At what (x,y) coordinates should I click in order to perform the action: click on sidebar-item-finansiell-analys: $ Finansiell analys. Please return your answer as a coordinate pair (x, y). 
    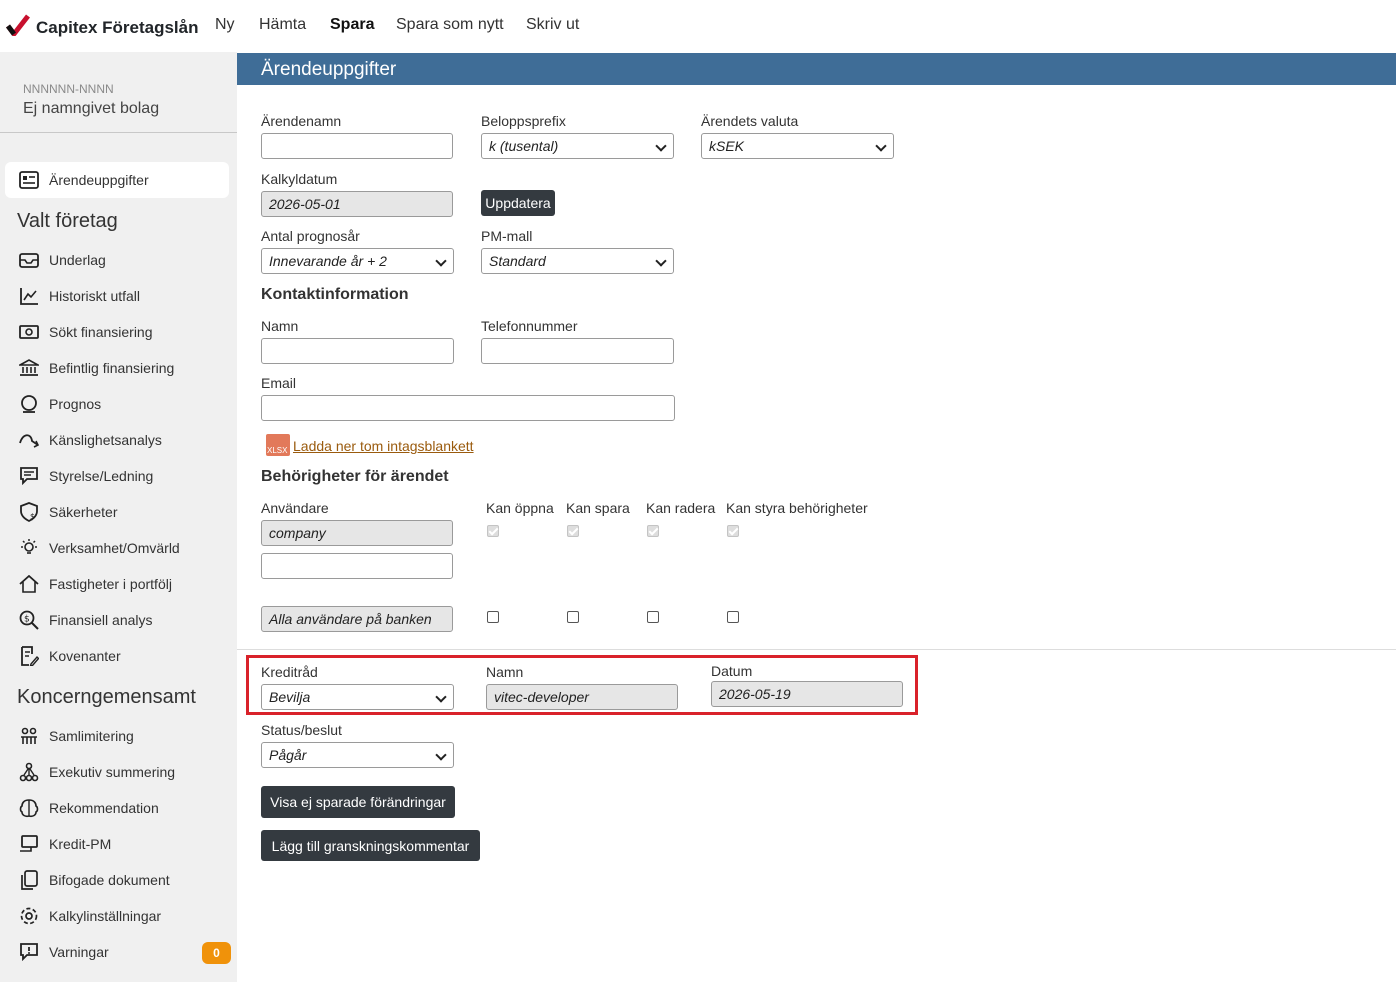
    Looking at the image, I should click on (125, 620).